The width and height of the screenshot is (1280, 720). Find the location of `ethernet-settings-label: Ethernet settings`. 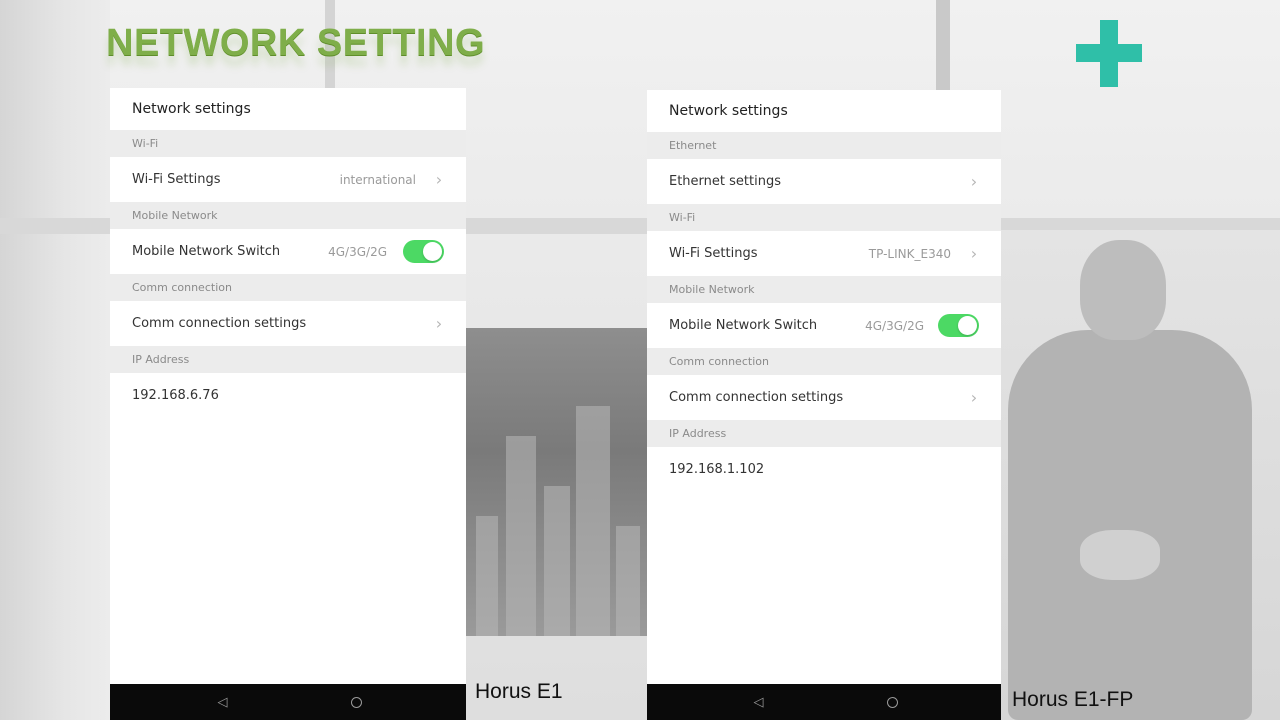

ethernet-settings-label: Ethernet settings is located at coordinates (725, 181).